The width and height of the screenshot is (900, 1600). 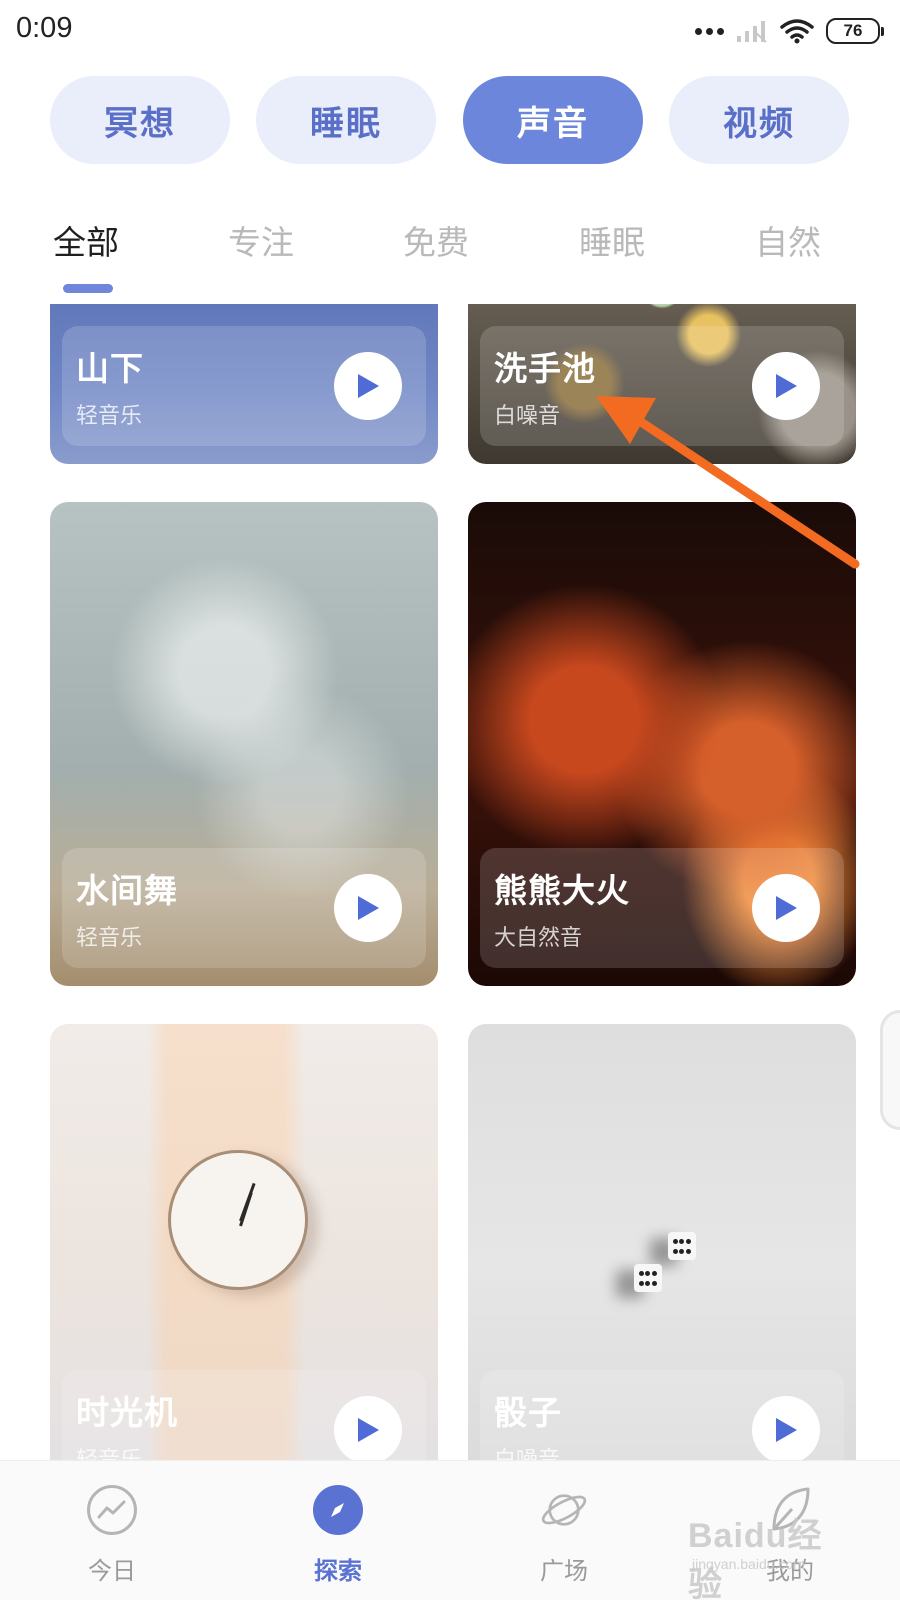 I want to click on card-info: 洗手池 白噪音, so click(x=662, y=386).